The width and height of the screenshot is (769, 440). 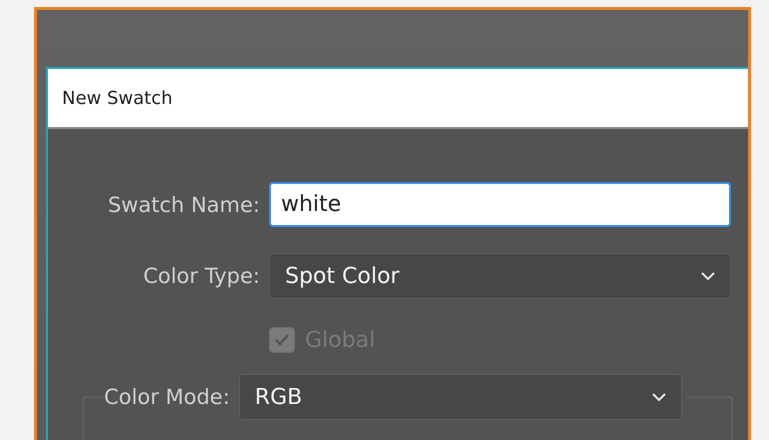 What do you see at coordinates (500, 204) in the screenshot?
I see `swatch-name-field: white` at bounding box center [500, 204].